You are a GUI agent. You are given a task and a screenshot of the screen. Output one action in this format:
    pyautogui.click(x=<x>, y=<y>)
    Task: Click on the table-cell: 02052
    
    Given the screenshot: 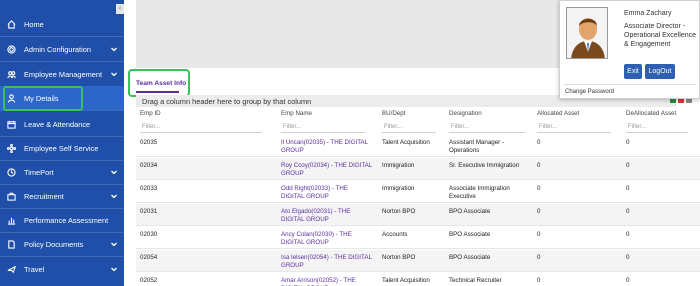 What is the action you would take?
    pyautogui.click(x=149, y=280)
    